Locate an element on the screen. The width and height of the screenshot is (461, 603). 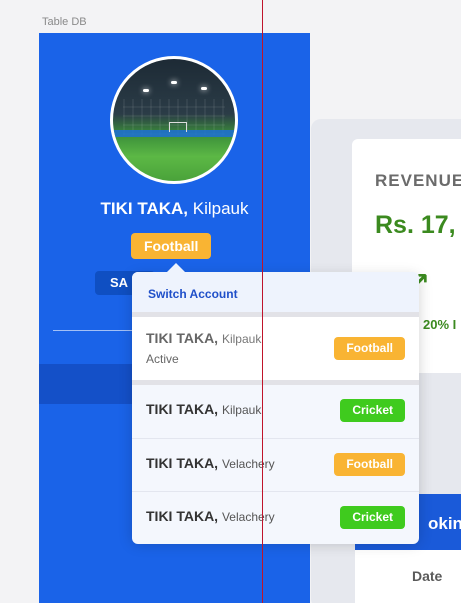
column-header-date: Date is located at coordinates (427, 576).